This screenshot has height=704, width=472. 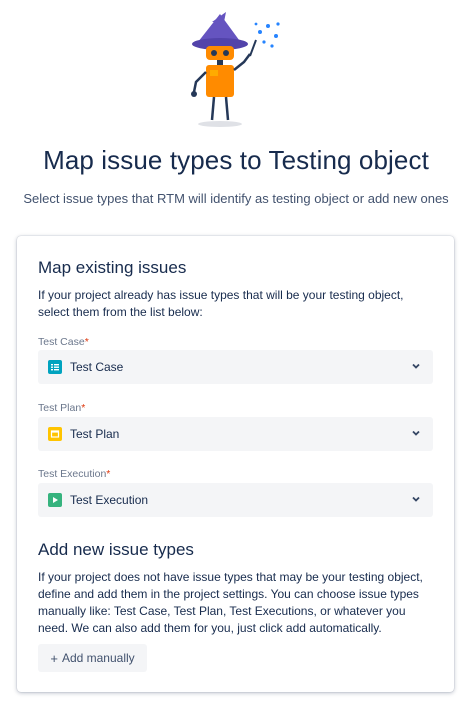 What do you see at coordinates (55, 367) in the screenshot?
I see `test-case-icon` at bounding box center [55, 367].